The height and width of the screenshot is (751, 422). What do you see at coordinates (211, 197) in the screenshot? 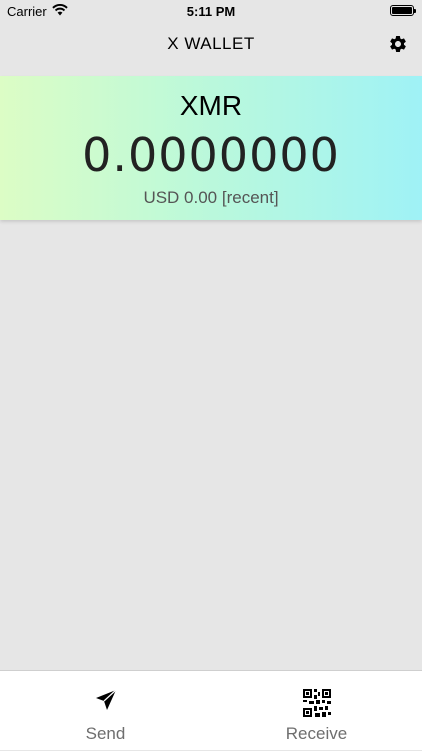
I see `fiat-value: USD 0.00 [recent]` at bounding box center [211, 197].